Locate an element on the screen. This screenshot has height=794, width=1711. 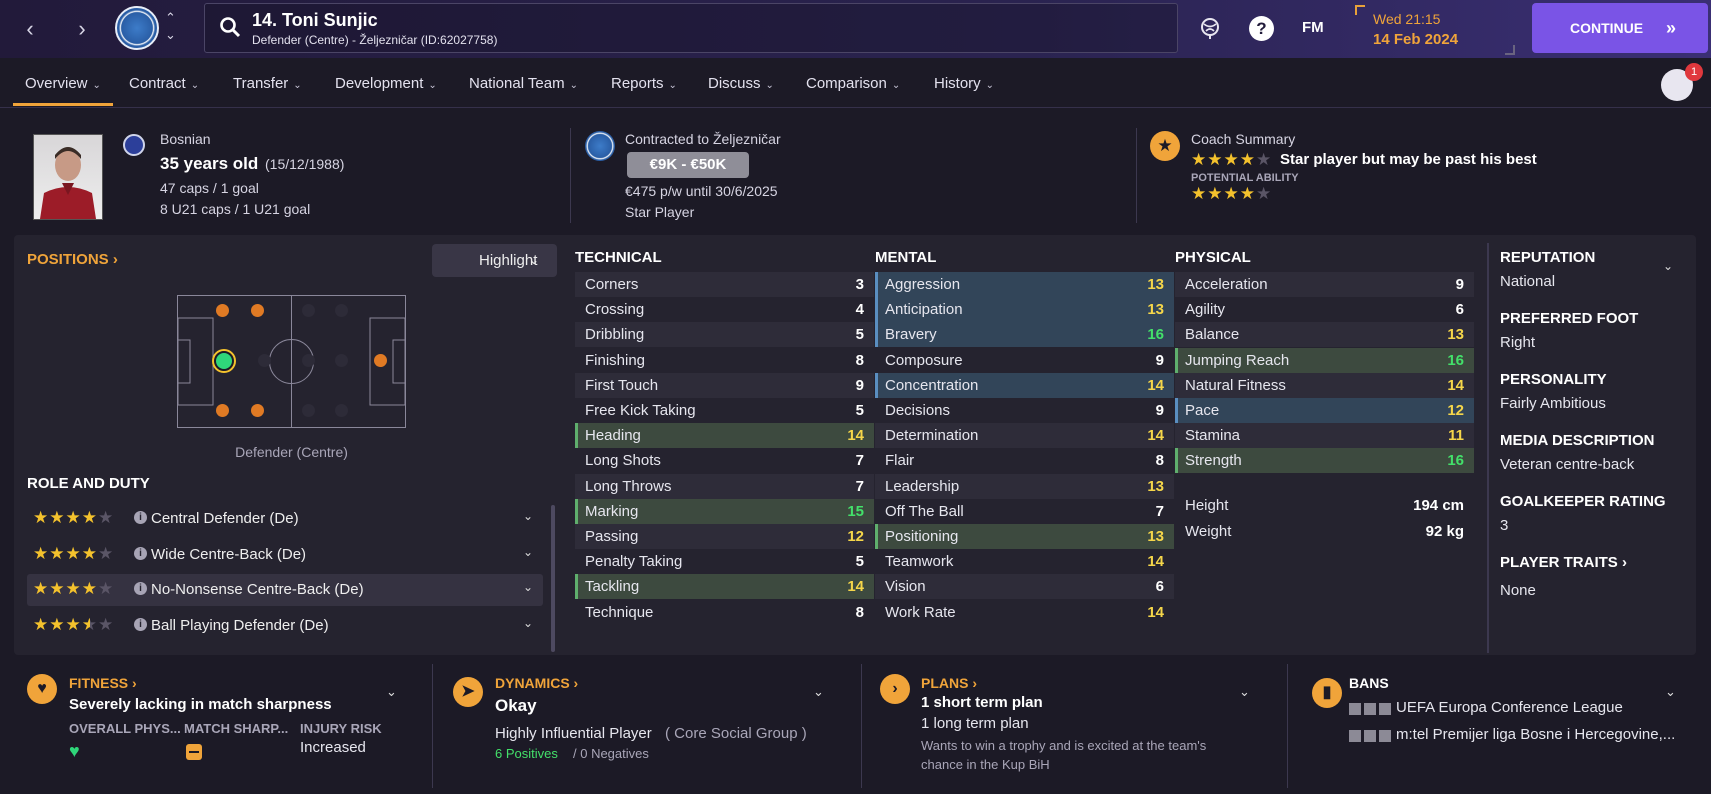
positions-title: POSITIONS › is located at coordinates (72, 259).